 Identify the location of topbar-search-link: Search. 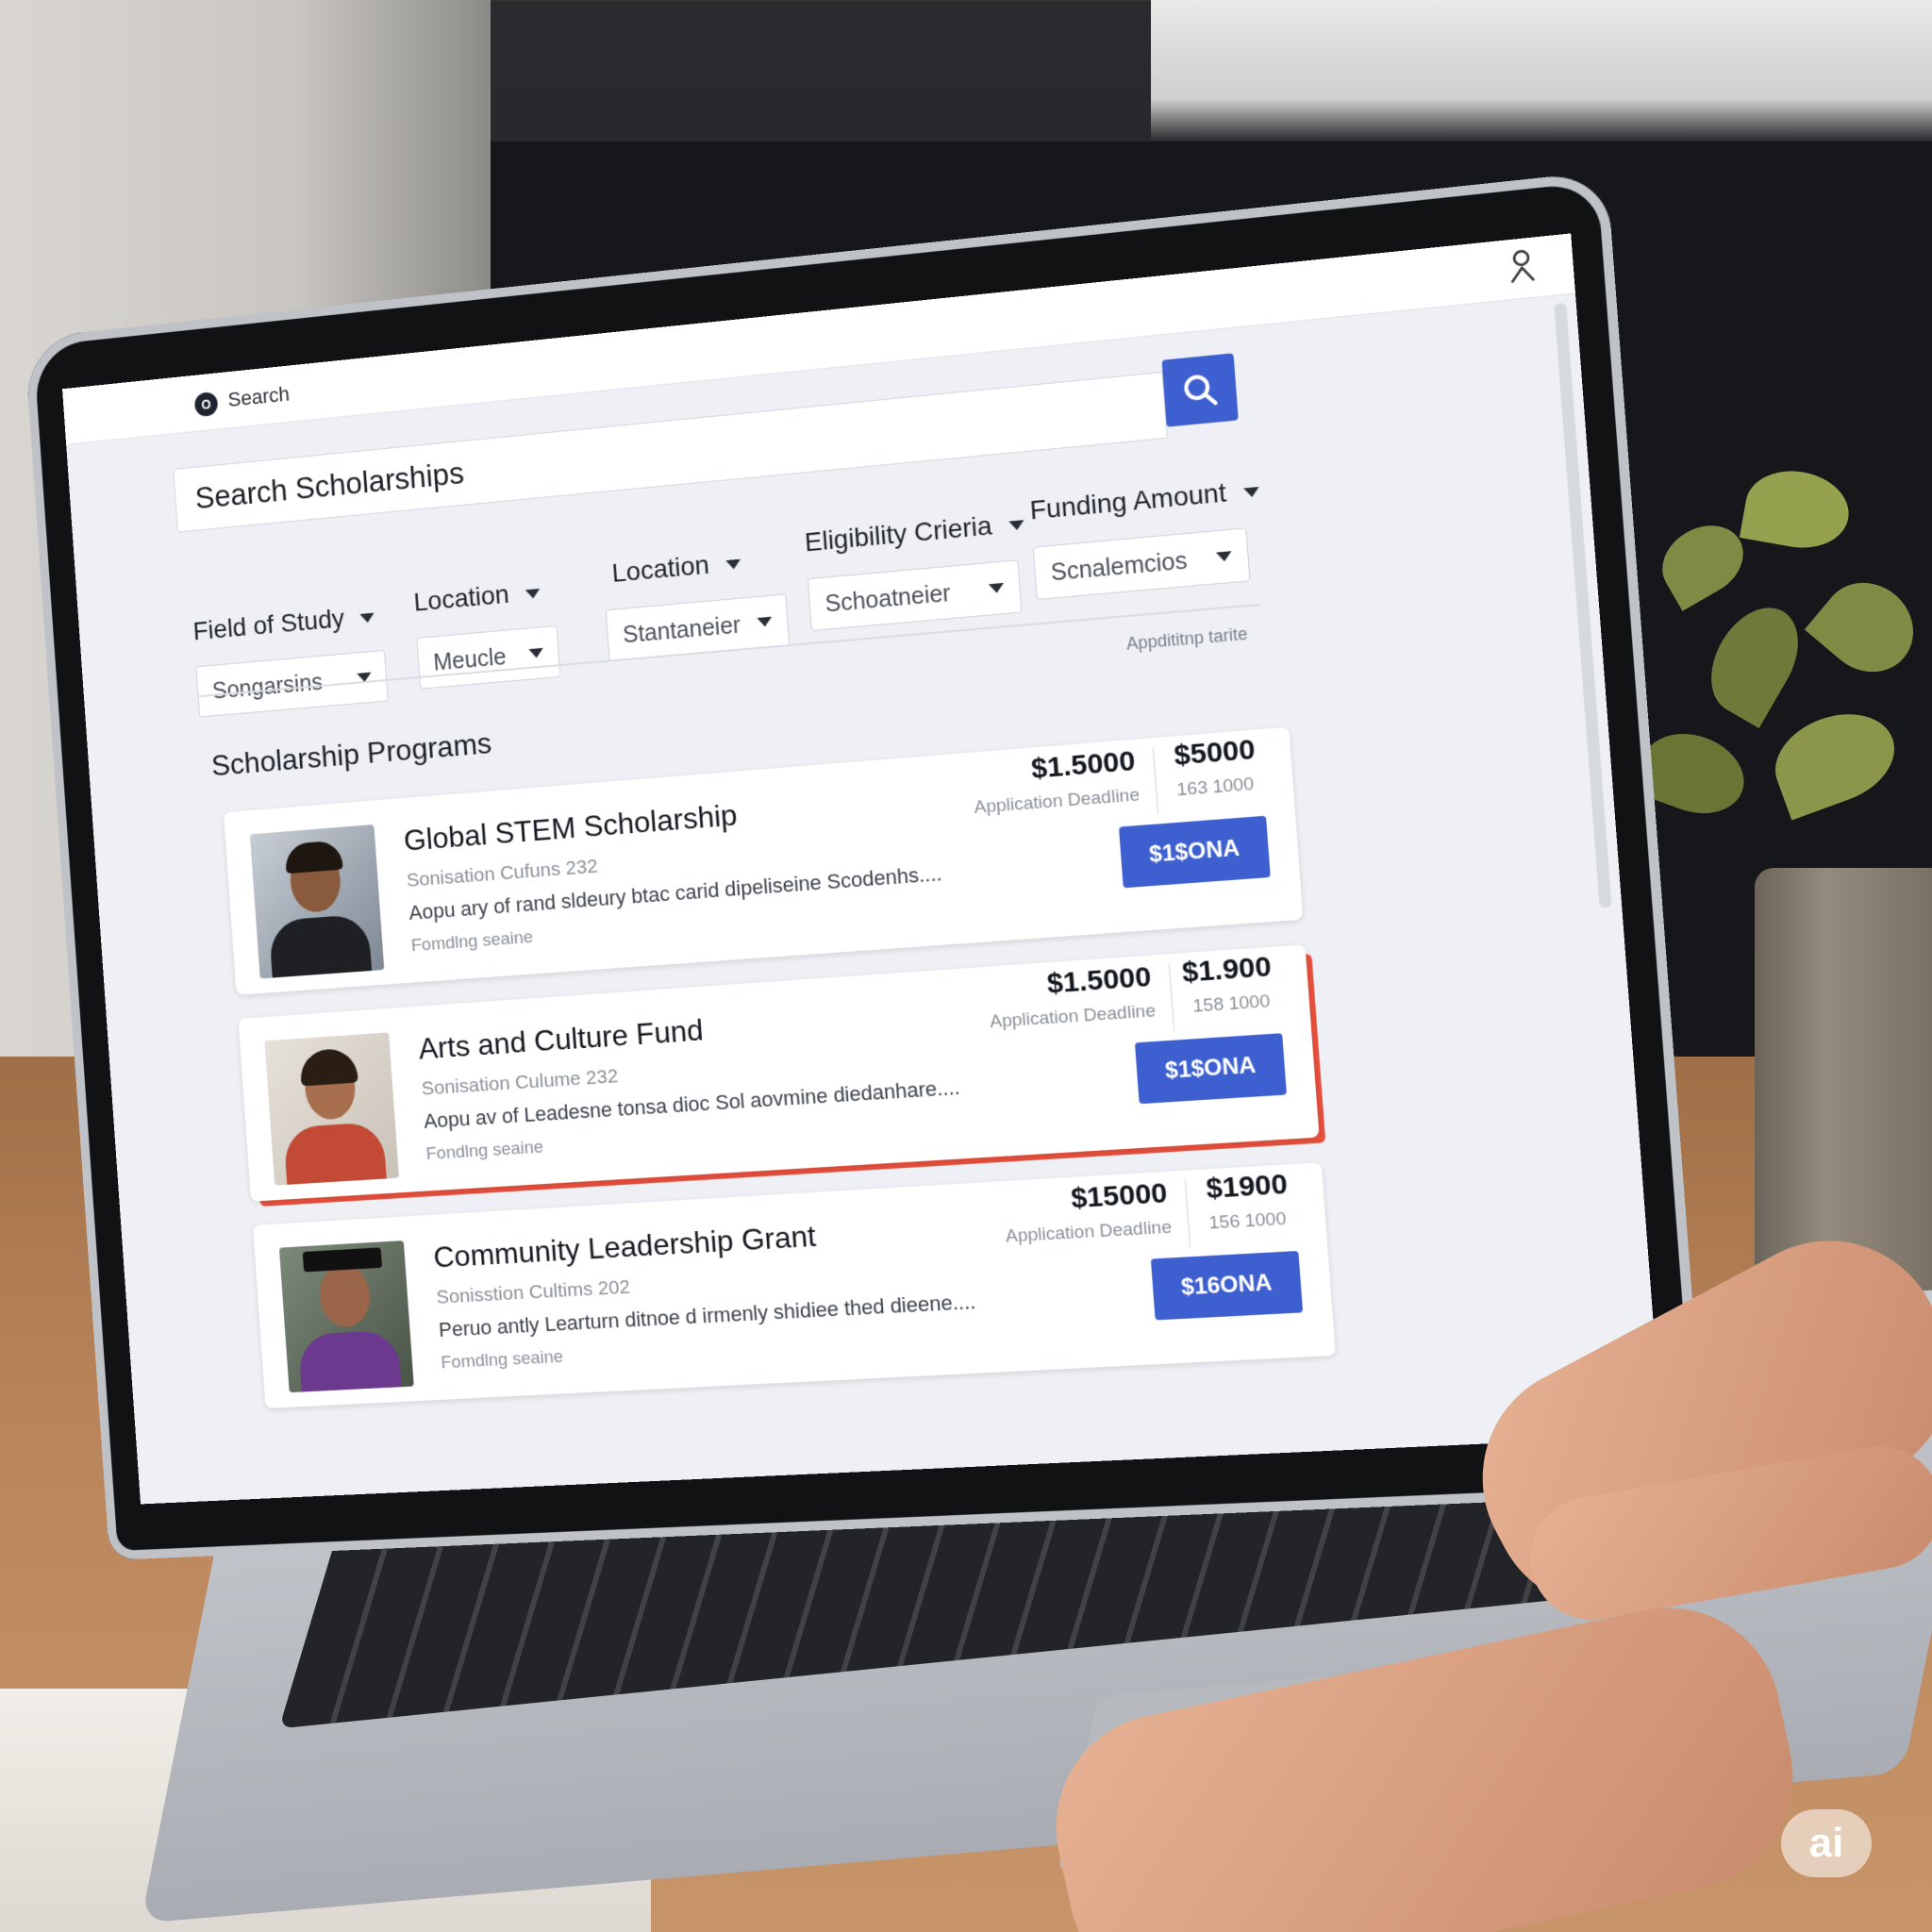
(259, 397).